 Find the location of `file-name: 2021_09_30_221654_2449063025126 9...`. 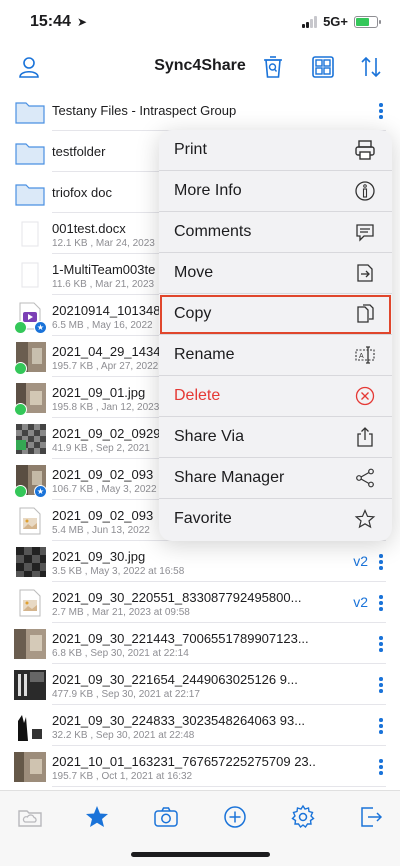

file-name: 2021_09_30_221654_2449063025126 9... is located at coordinates (175, 679).